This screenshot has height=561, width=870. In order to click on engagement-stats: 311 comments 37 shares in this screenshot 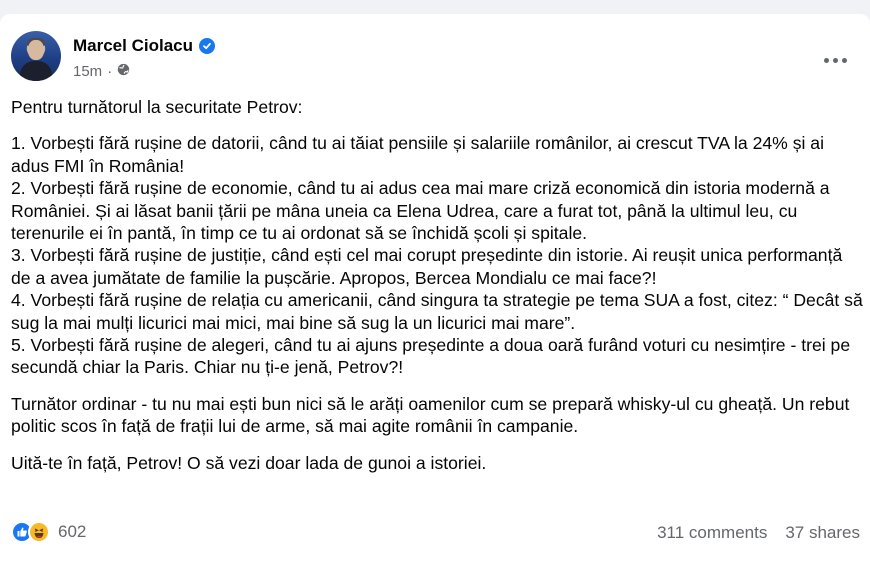, I will do `click(758, 533)`.